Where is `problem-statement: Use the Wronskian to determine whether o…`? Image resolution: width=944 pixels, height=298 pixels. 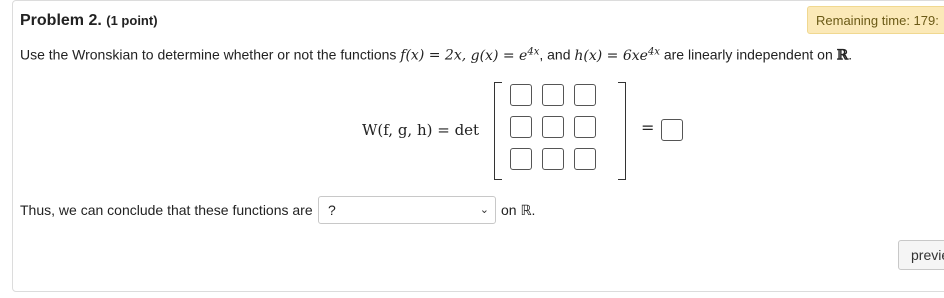
problem-statement: Use the Wronskian to determine whether o… is located at coordinates (436, 55).